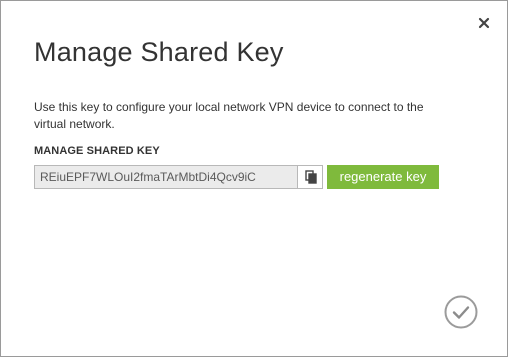 The width and height of the screenshot is (508, 357). I want to click on copy-icon, so click(311, 177).